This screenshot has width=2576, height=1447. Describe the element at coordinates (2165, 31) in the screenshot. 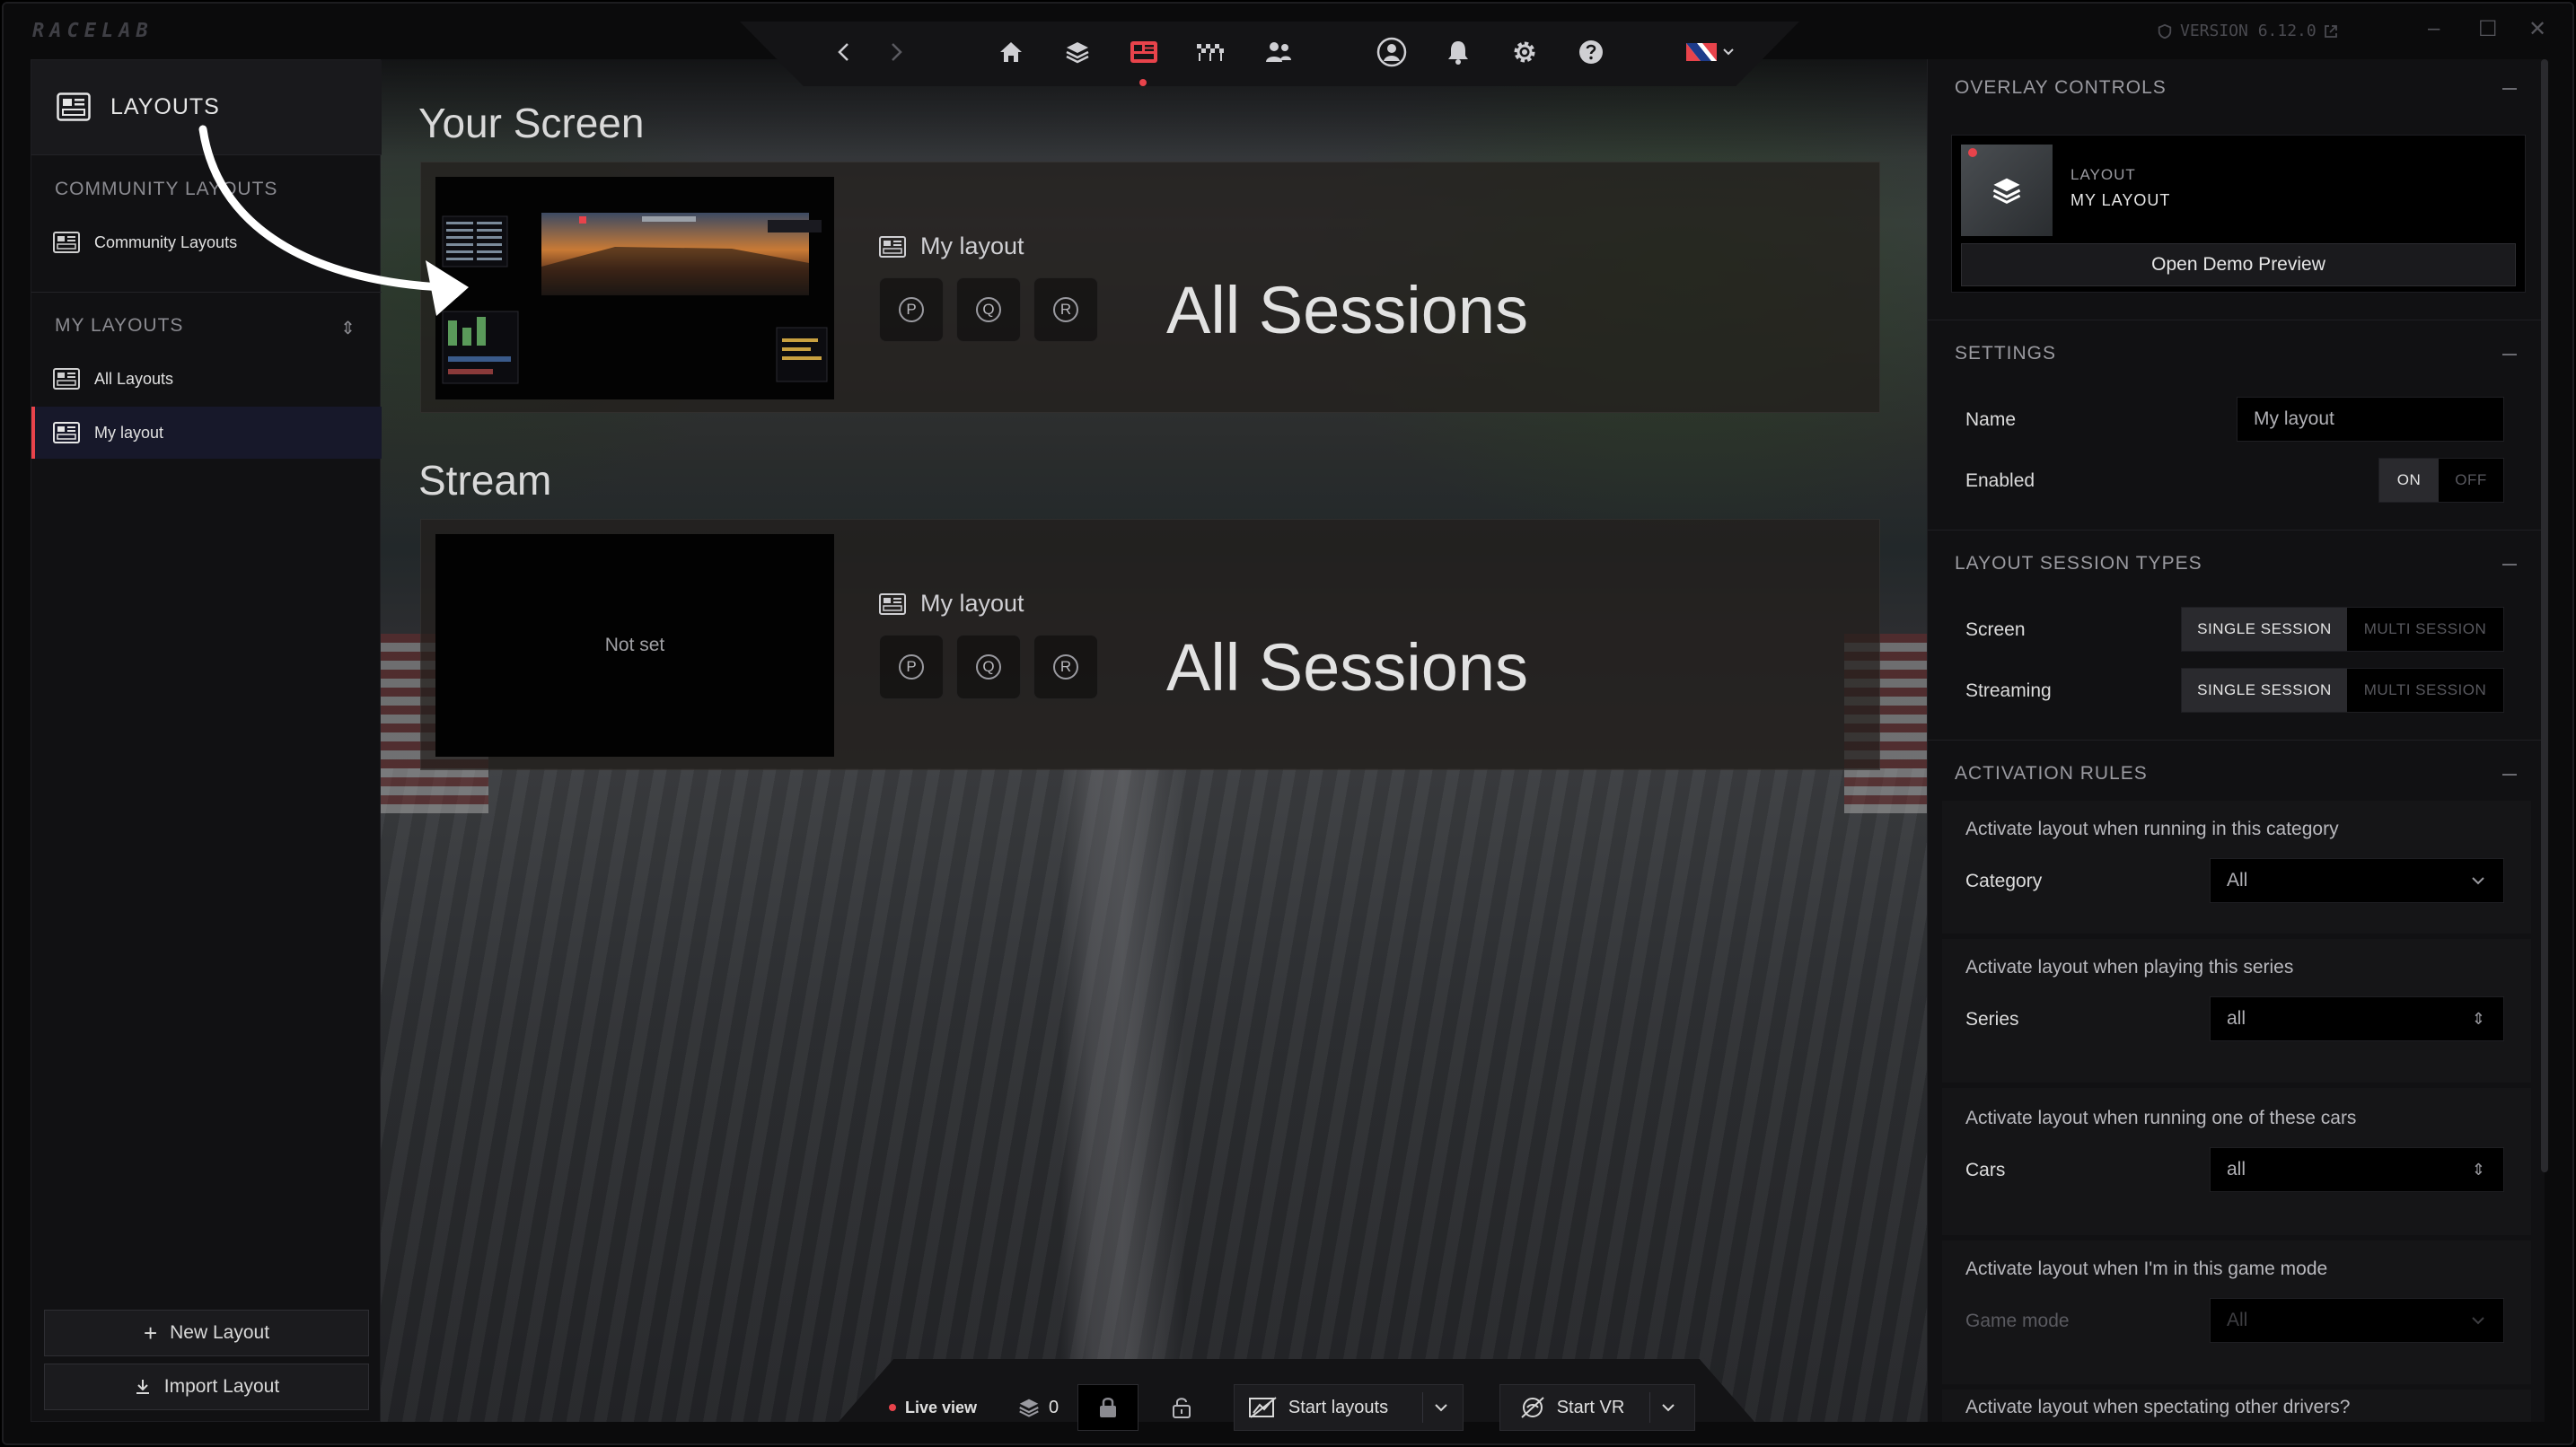

I see `shield-icon` at that location.